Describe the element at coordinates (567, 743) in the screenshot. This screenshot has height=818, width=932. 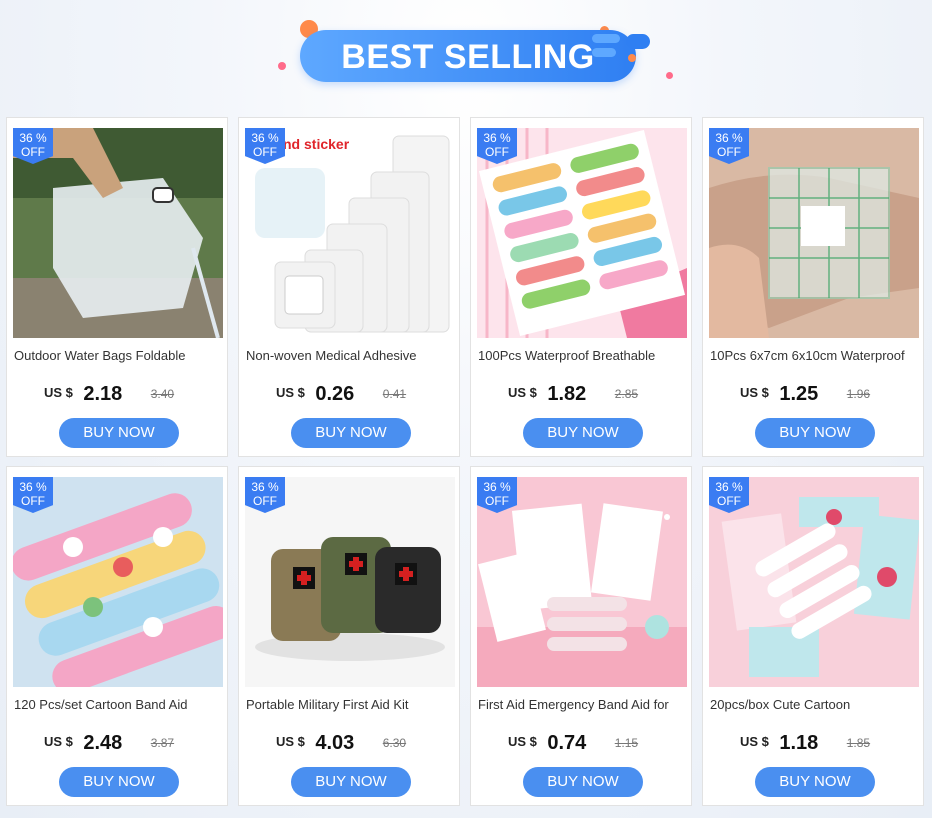
I see `price: 0.74` at that location.